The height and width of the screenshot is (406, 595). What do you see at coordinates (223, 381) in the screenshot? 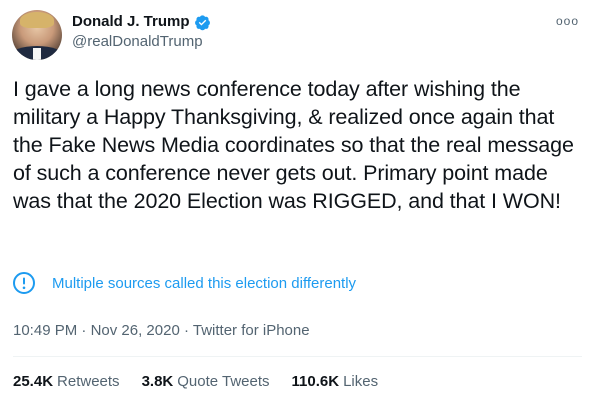
I see `quote-tweets-label: Quote Tweets` at bounding box center [223, 381].